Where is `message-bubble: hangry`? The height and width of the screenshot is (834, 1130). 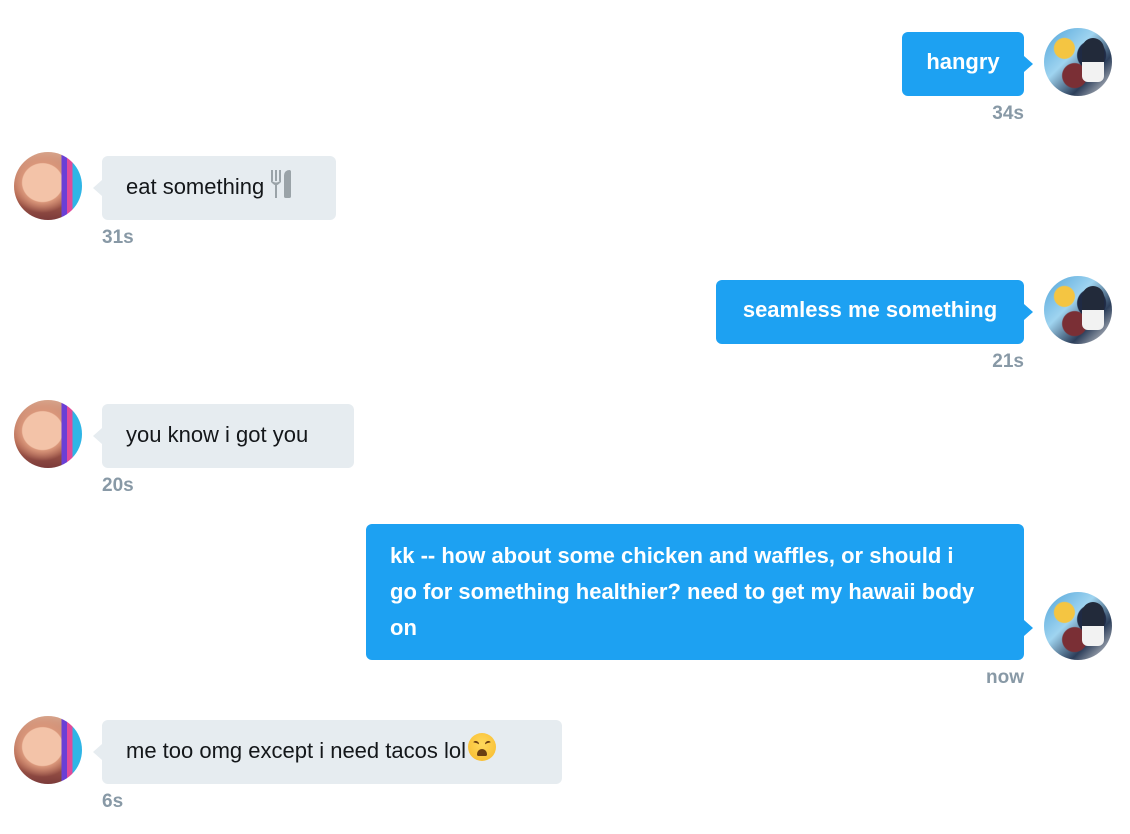 message-bubble: hangry is located at coordinates (963, 64).